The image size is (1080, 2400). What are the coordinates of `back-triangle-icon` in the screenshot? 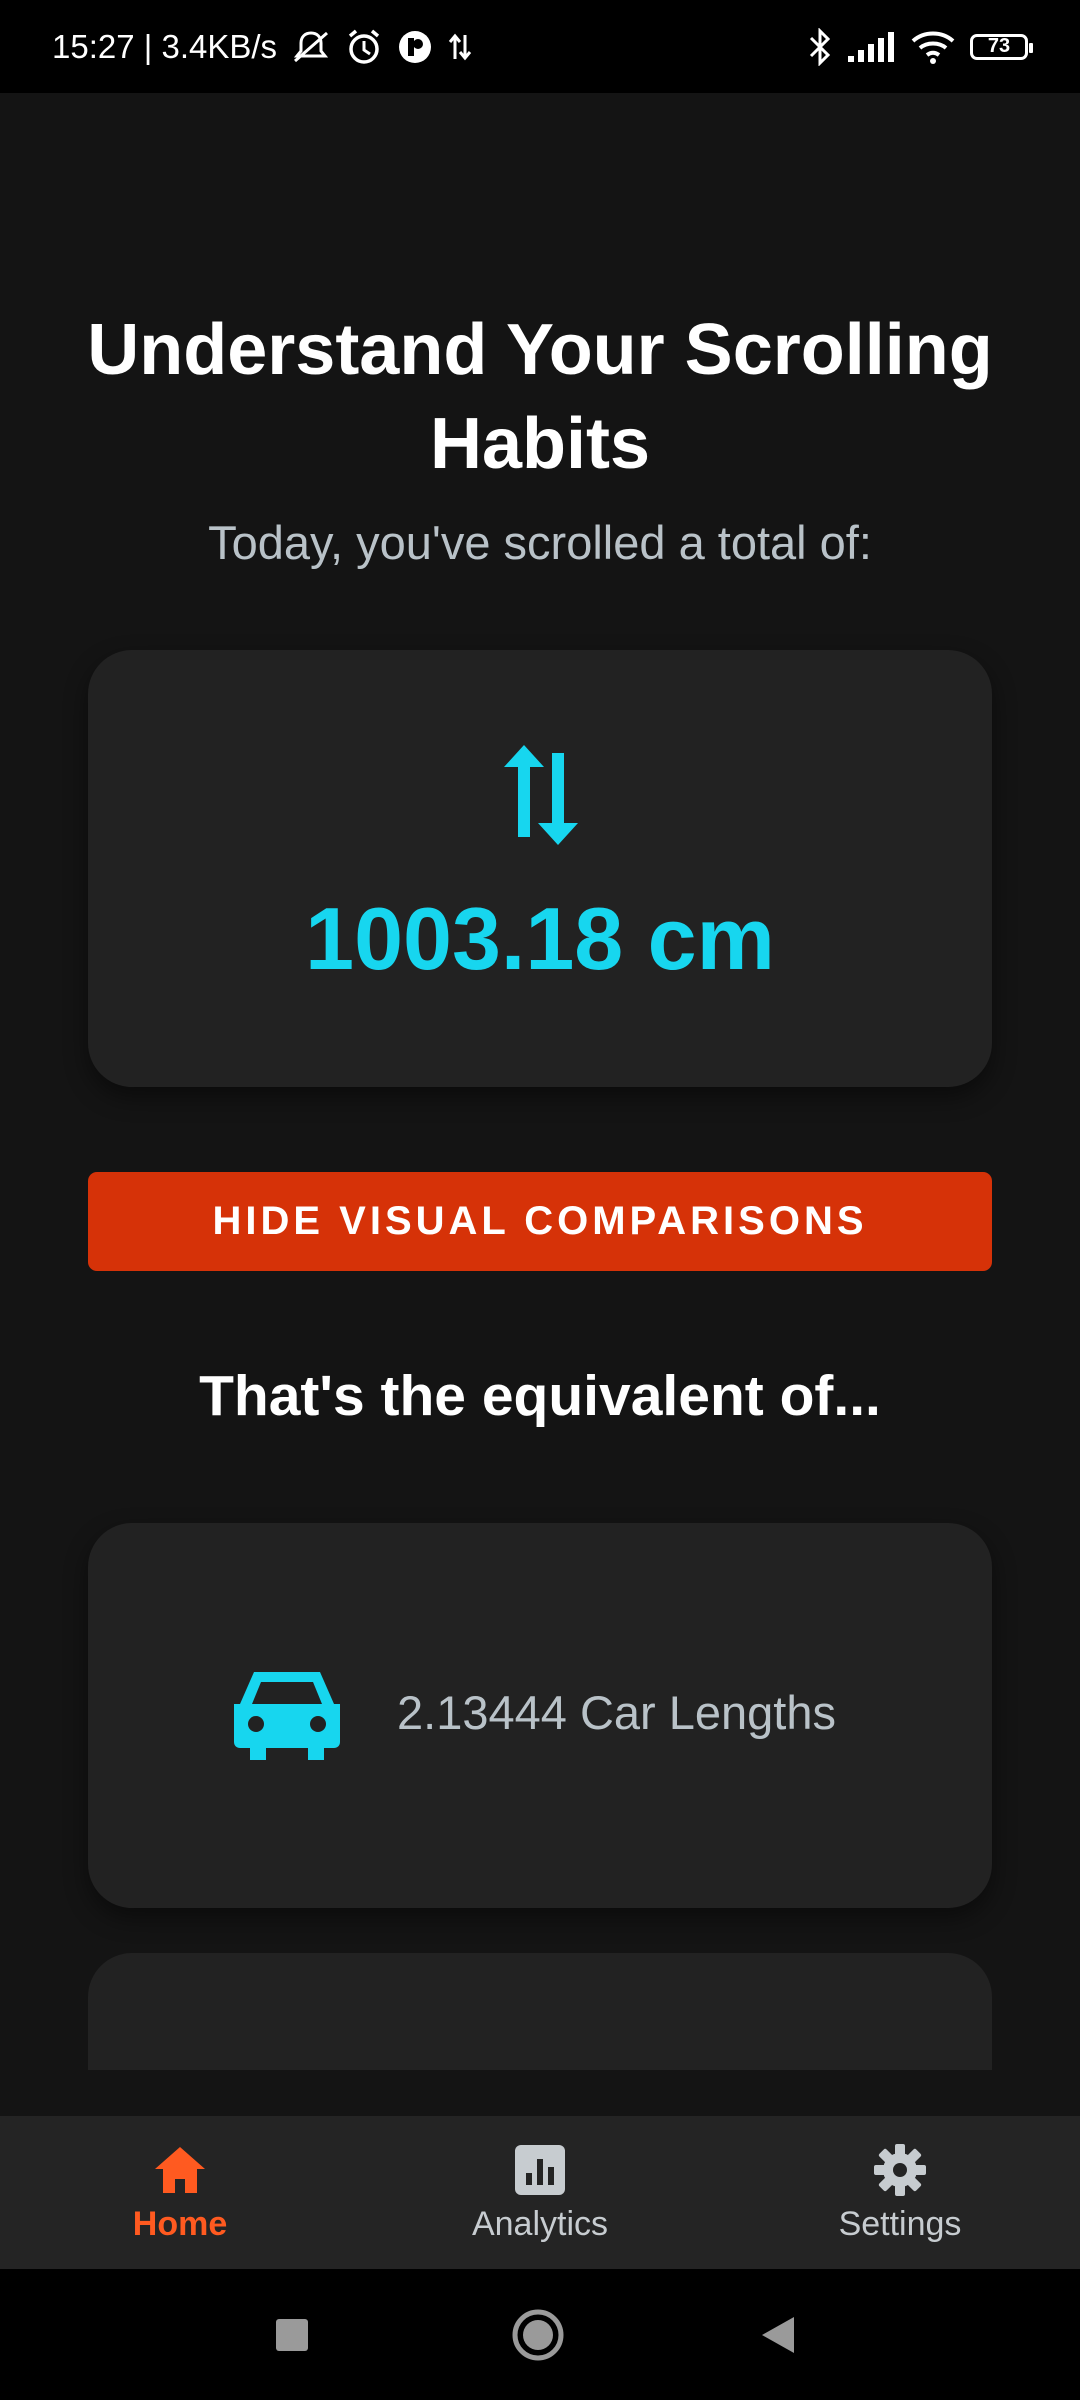 It's located at (778, 2335).